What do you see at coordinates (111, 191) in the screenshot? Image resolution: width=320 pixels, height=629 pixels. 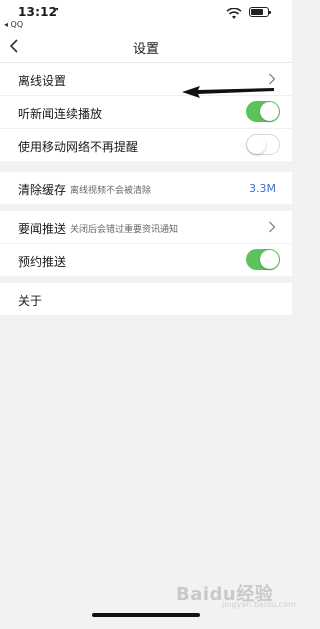 I see `clear-cache-hint: 离线视频不会被清除` at bounding box center [111, 191].